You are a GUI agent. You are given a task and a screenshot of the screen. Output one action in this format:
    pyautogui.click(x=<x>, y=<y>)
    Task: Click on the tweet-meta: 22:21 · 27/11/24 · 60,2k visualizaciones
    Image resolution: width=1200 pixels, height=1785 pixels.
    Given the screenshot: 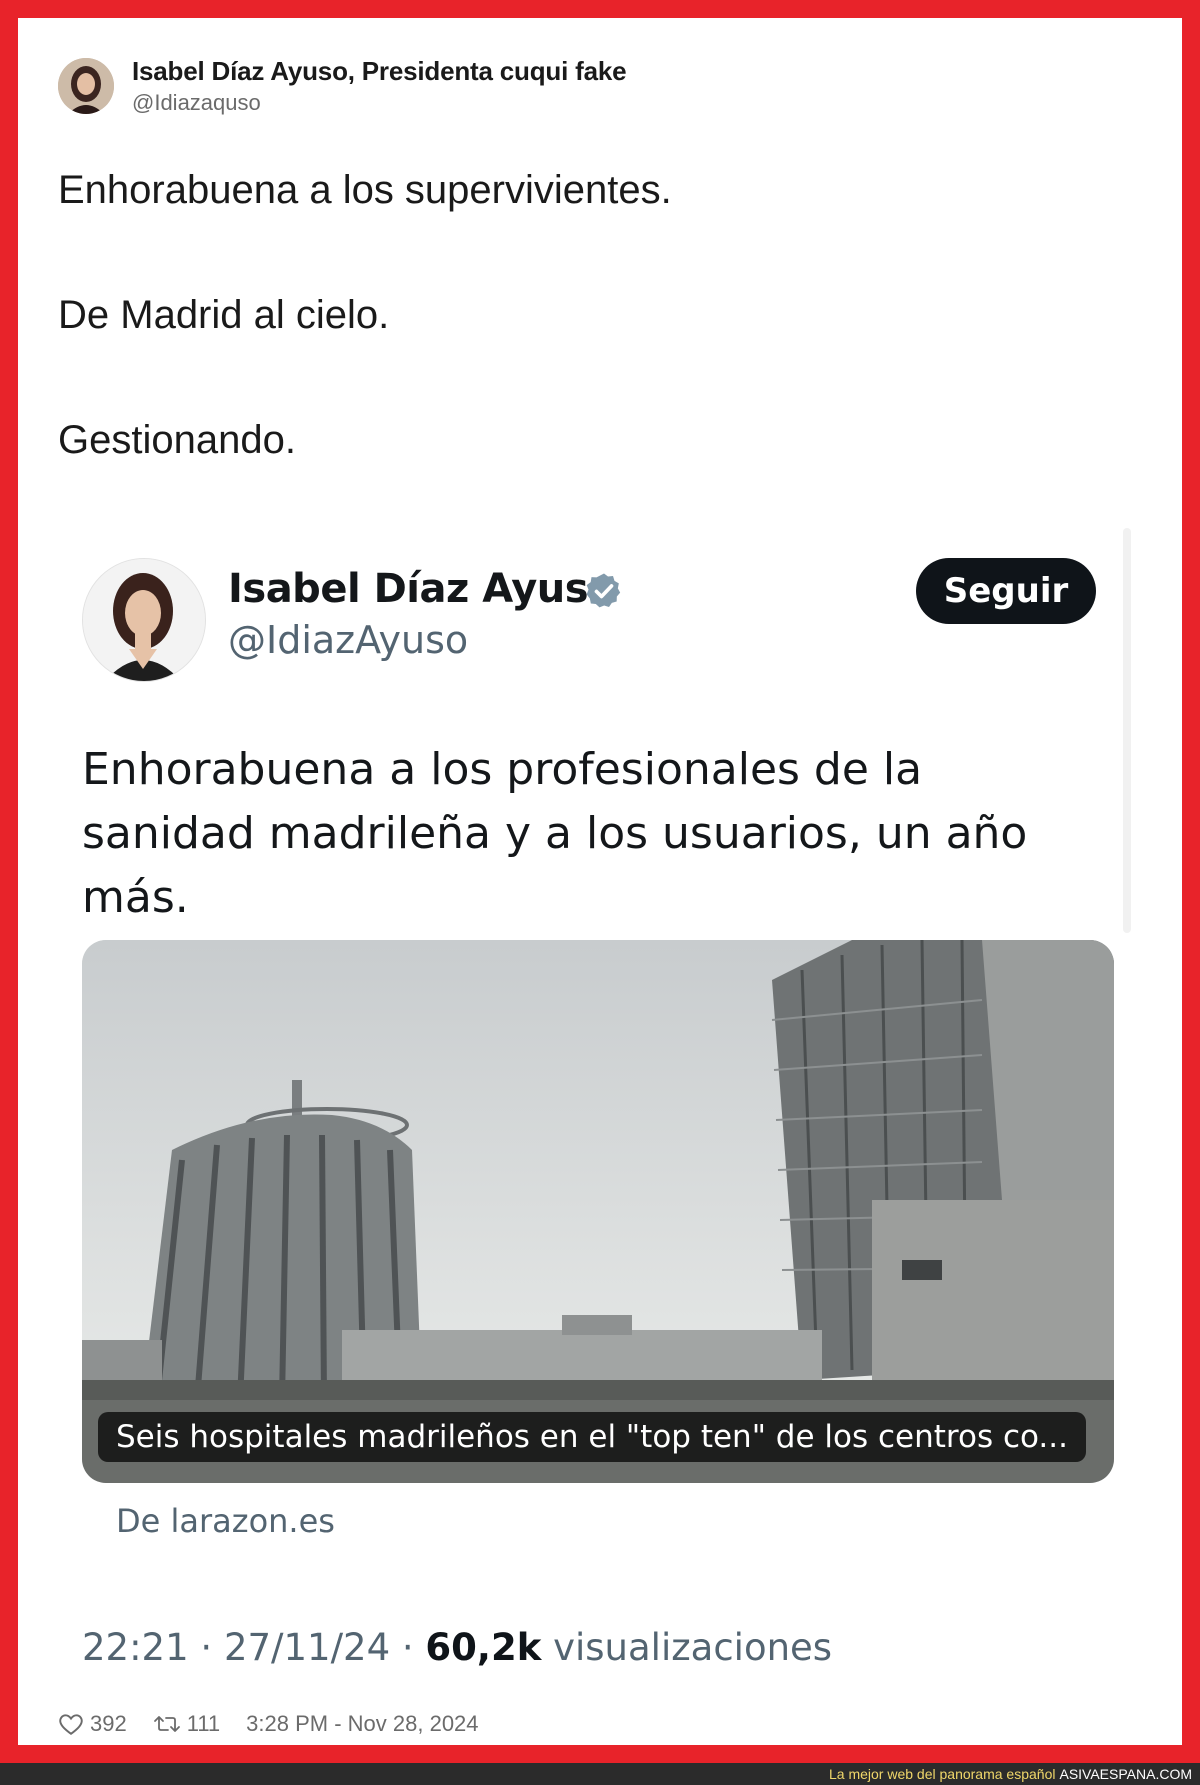 What is the action you would take?
    pyautogui.click(x=457, y=1647)
    